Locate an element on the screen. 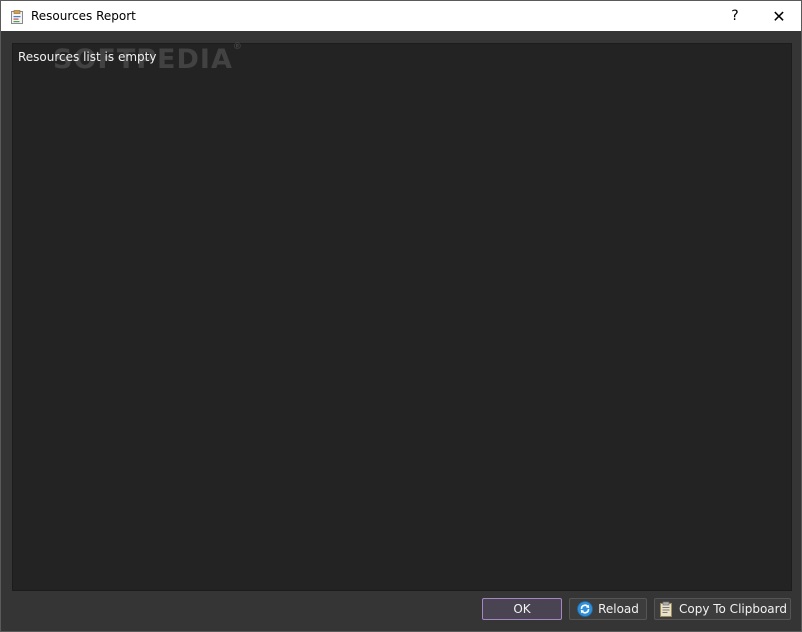 Image resolution: width=802 pixels, height=632 pixels. title-bar: Resources Report ? ✕ is located at coordinates (401, 16).